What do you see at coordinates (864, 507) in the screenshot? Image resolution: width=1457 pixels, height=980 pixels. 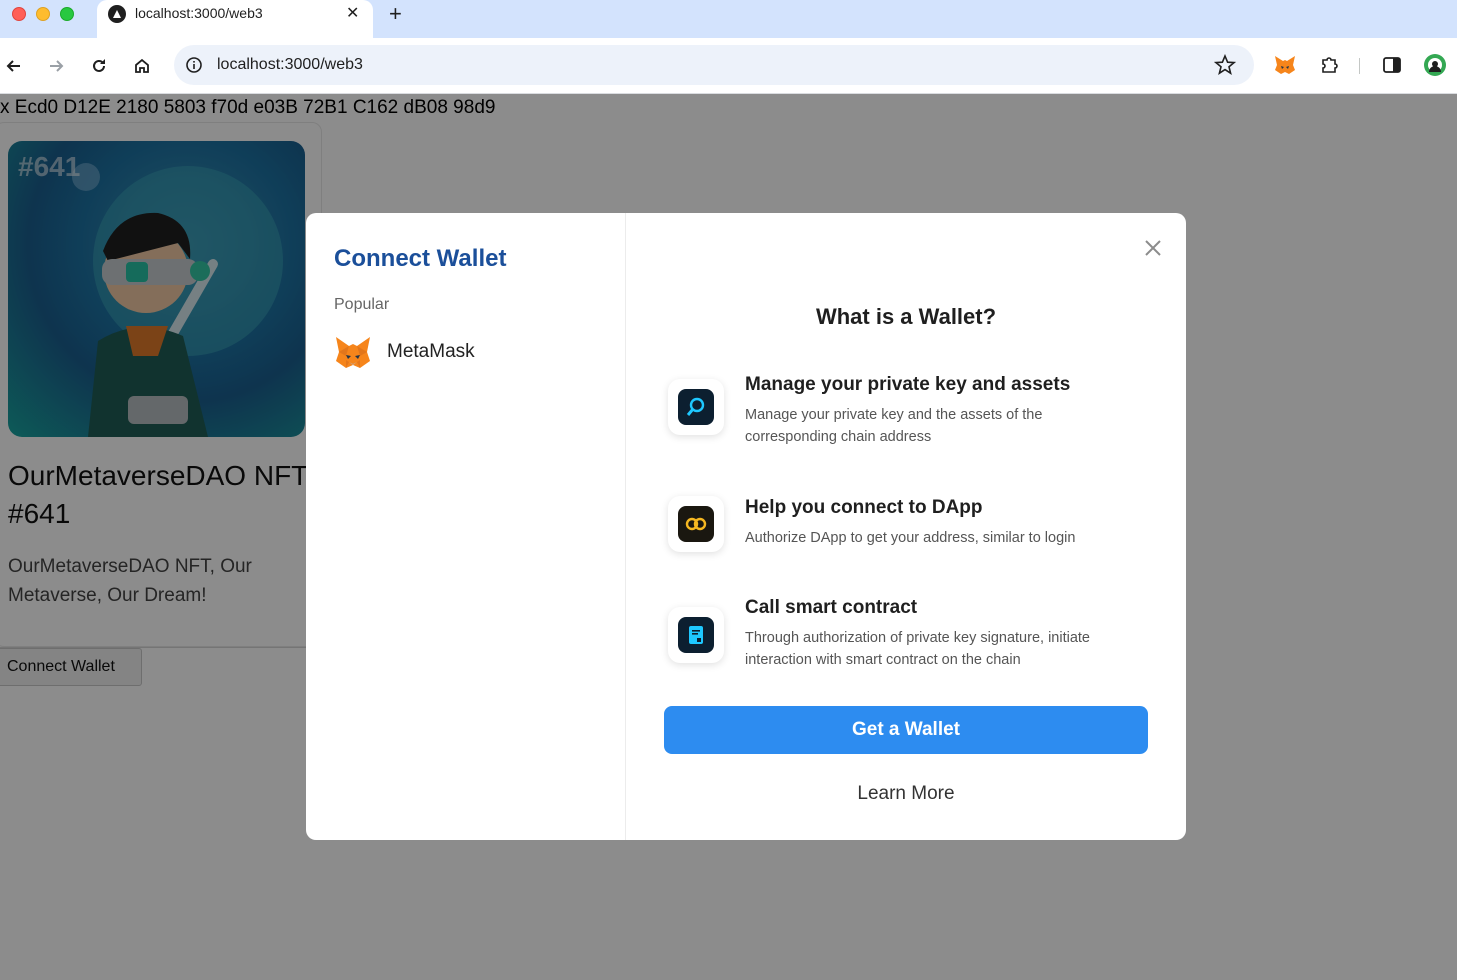 I see `feature-title: Help you connect to DApp` at bounding box center [864, 507].